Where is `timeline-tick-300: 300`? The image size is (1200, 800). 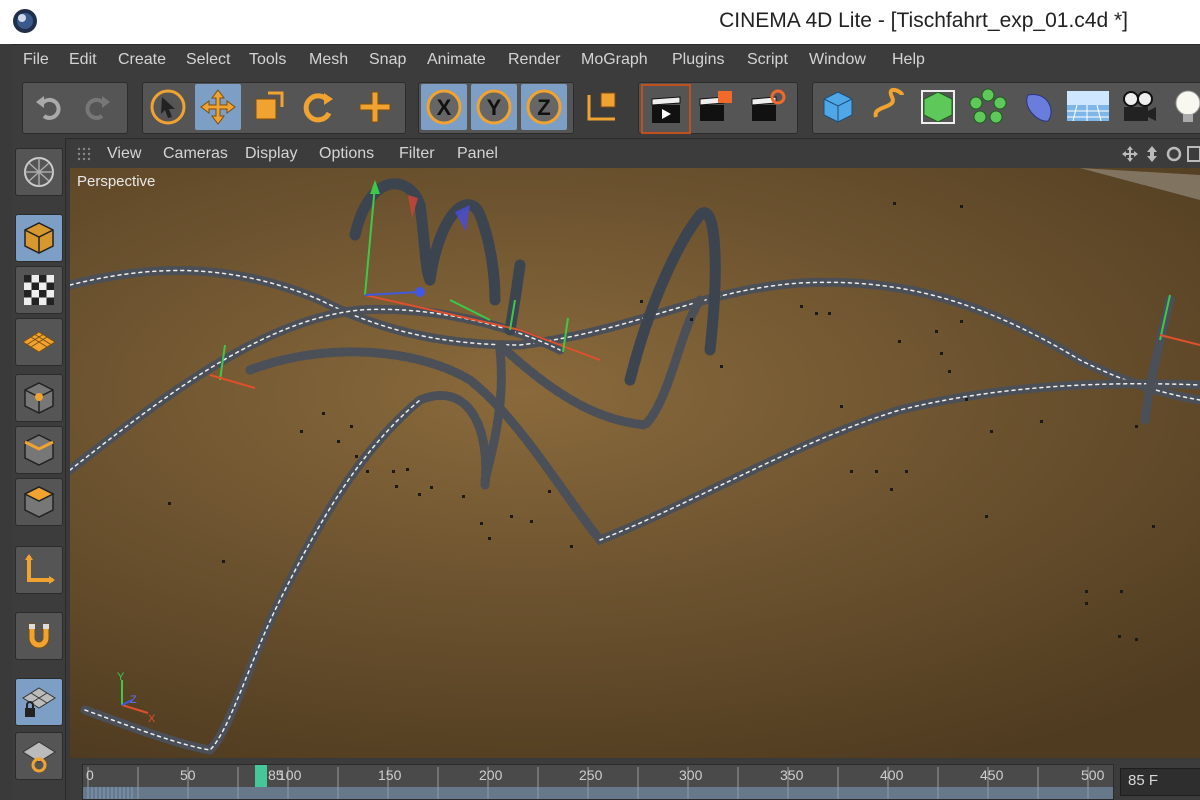 timeline-tick-300: 300 is located at coordinates (691, 775).